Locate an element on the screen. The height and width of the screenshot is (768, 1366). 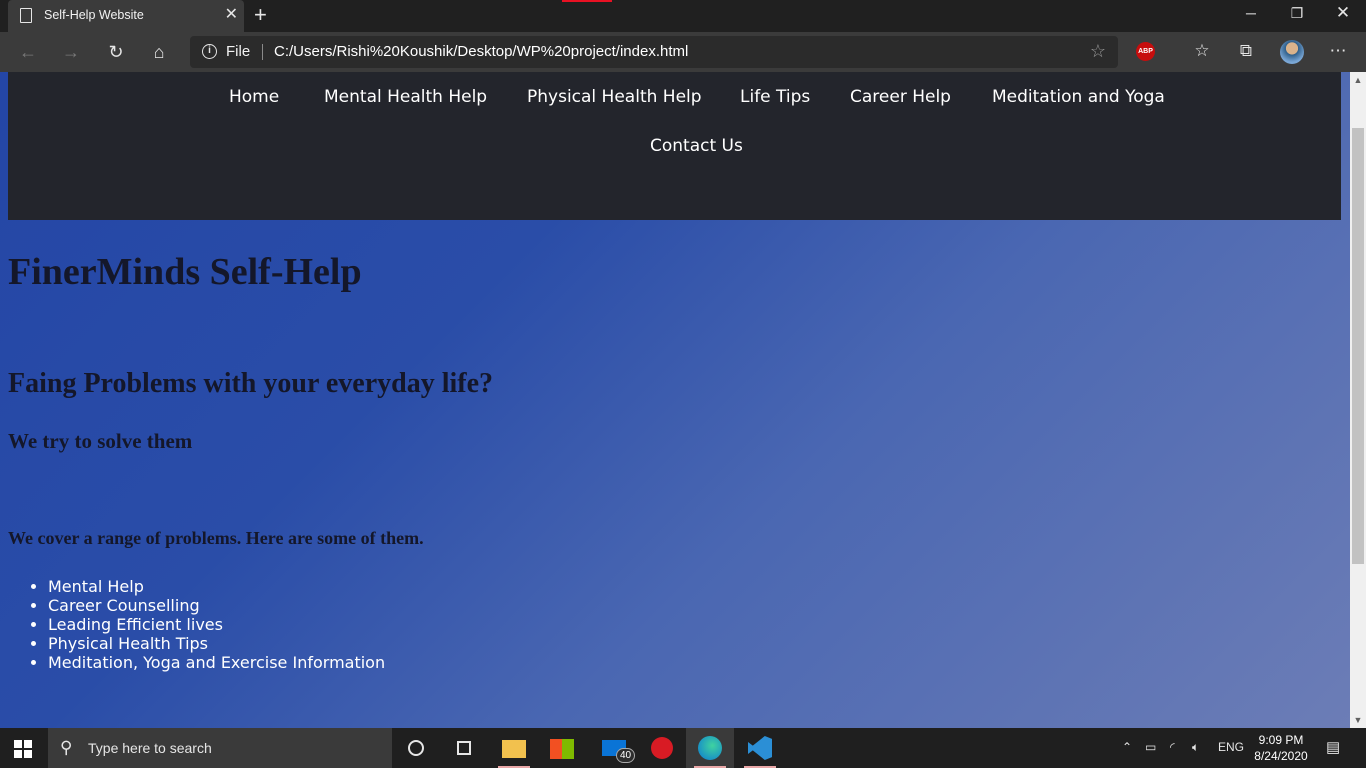
minimize-icon: ─ is located at coordinates (1251, 15).